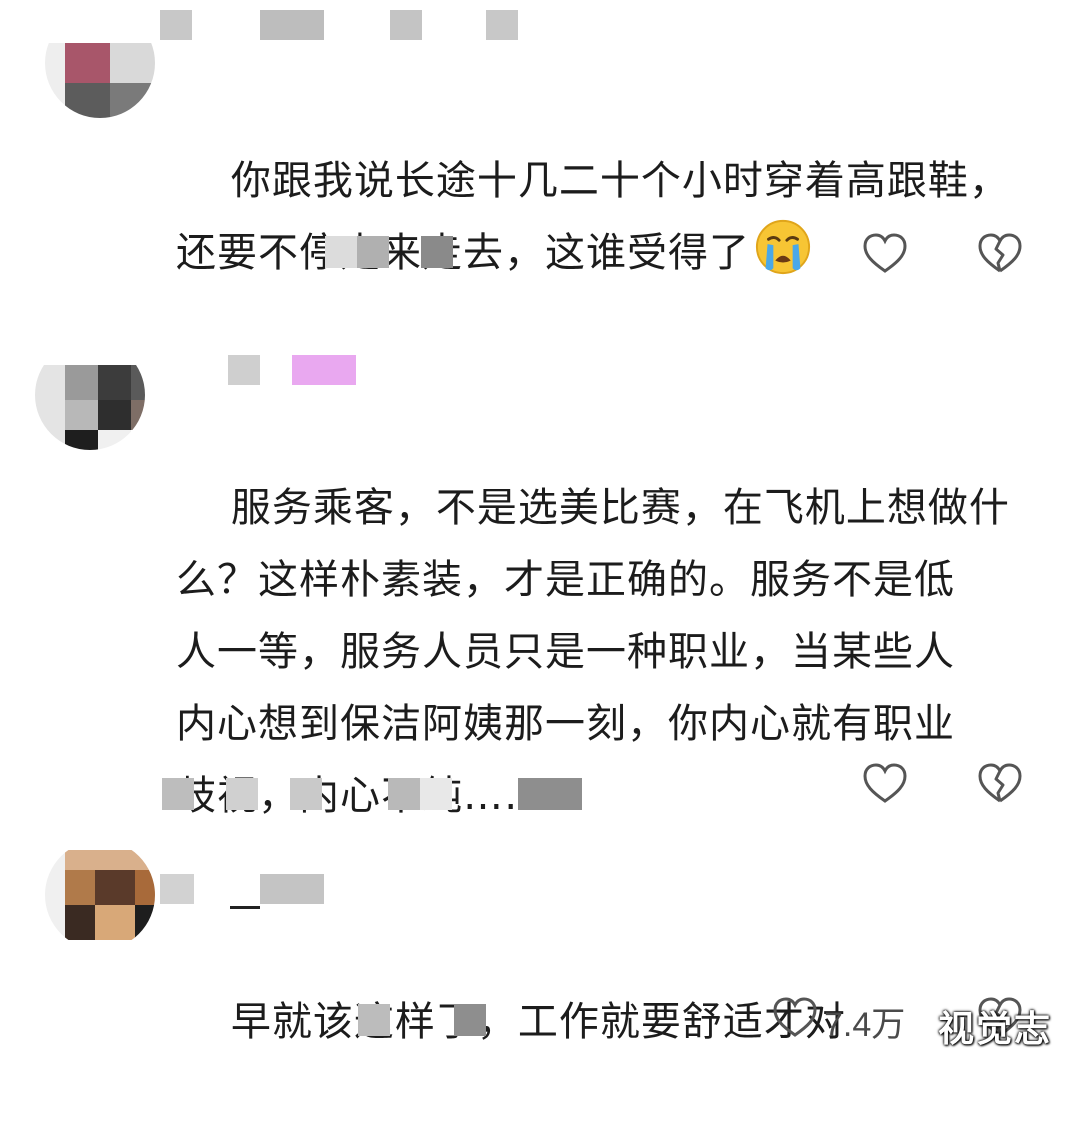 The width and height of the screenshot is (1080, 1130). Describe the element at coordinates (538, 1022) in the screenshot. I see `comment-body: 早就该这样了，工作就要舒适才对` at that location.